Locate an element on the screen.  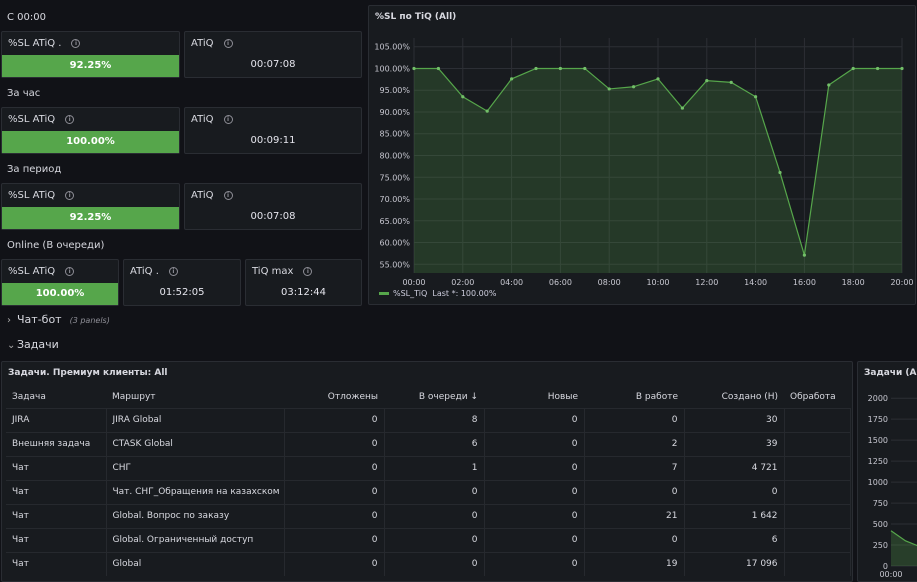
table-cell: 1 is located at coordinates (434, 467).